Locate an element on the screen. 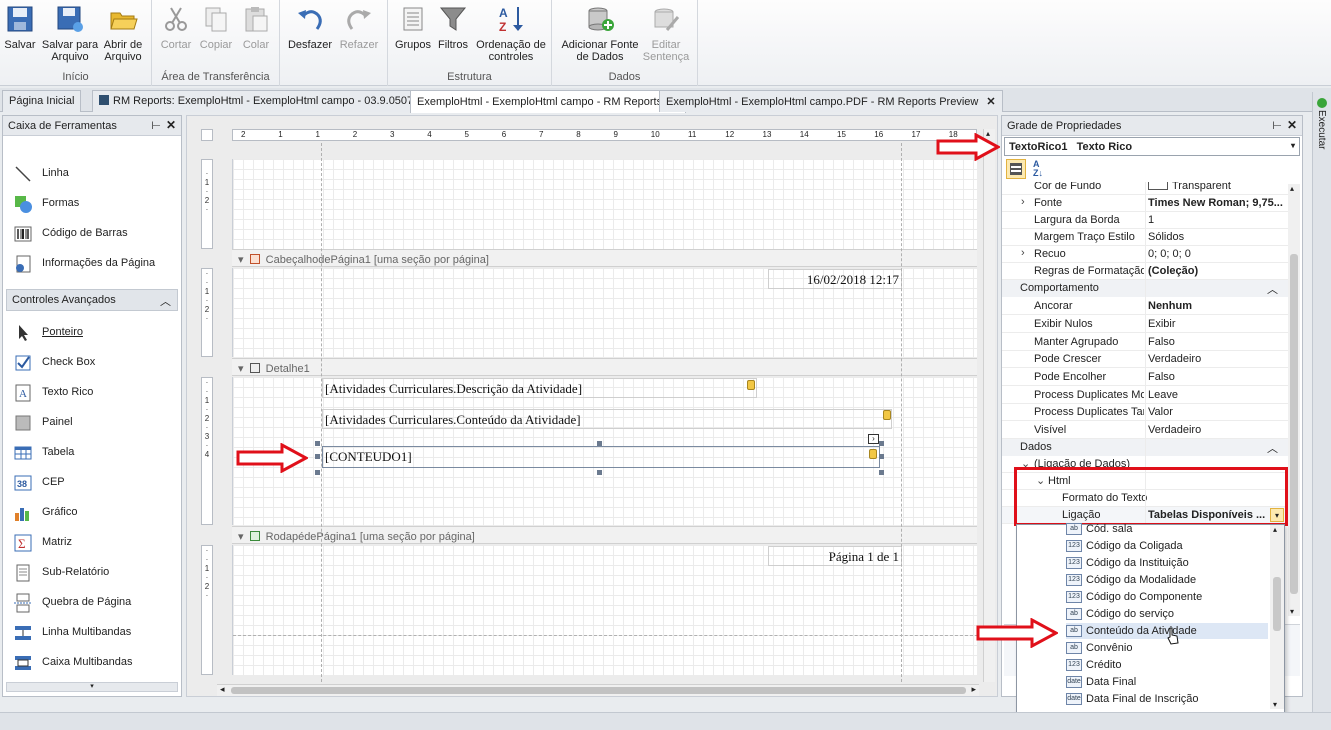 The image size is (1331, 730). toolbox-item-info-pagina: Informações da Página is located at coordinates (93, 264).